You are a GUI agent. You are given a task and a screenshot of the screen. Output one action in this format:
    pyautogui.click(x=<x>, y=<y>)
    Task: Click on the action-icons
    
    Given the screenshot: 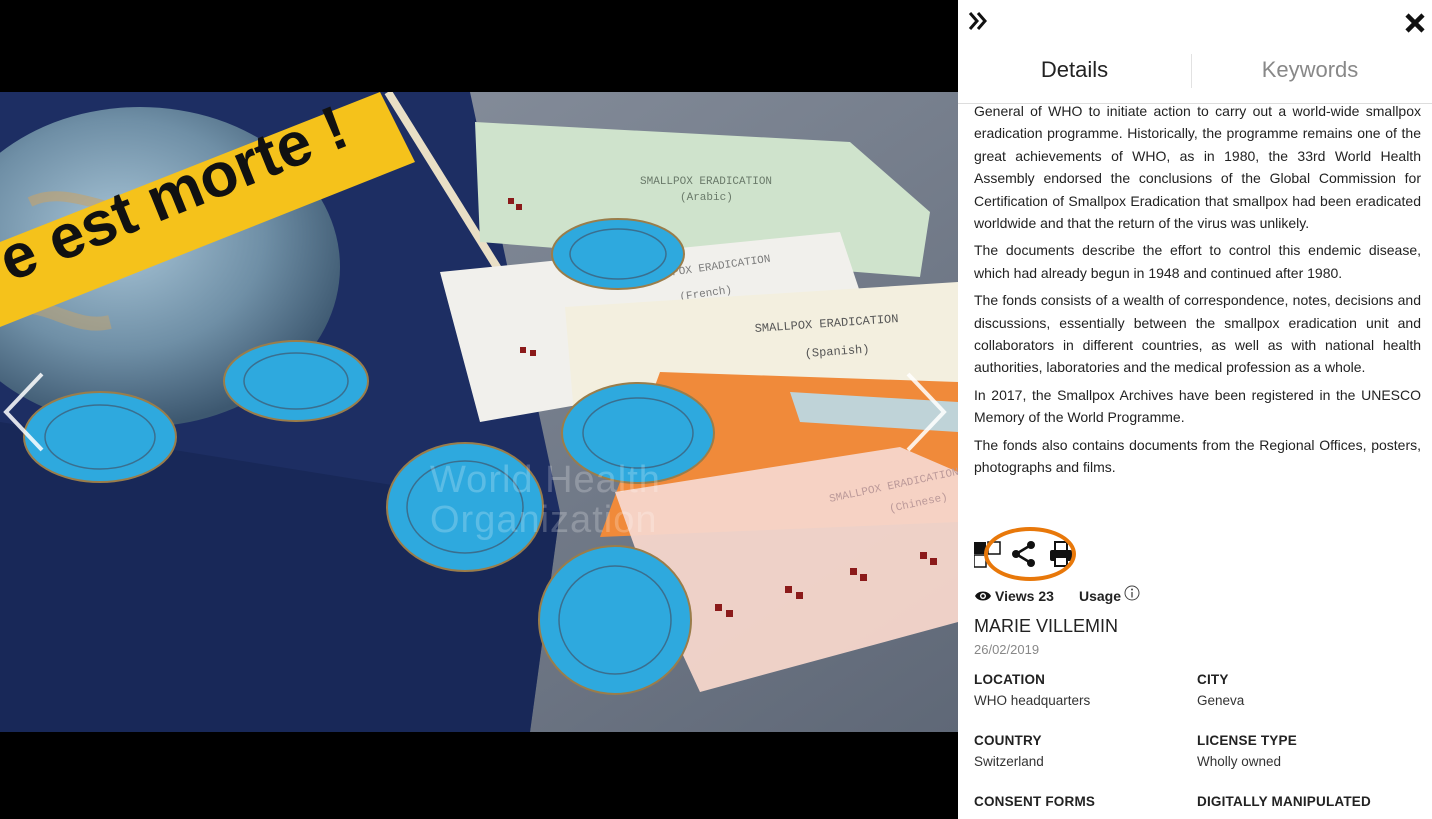 What is the action you would take?
    pyautogui.click(x=1033, y=555)
    